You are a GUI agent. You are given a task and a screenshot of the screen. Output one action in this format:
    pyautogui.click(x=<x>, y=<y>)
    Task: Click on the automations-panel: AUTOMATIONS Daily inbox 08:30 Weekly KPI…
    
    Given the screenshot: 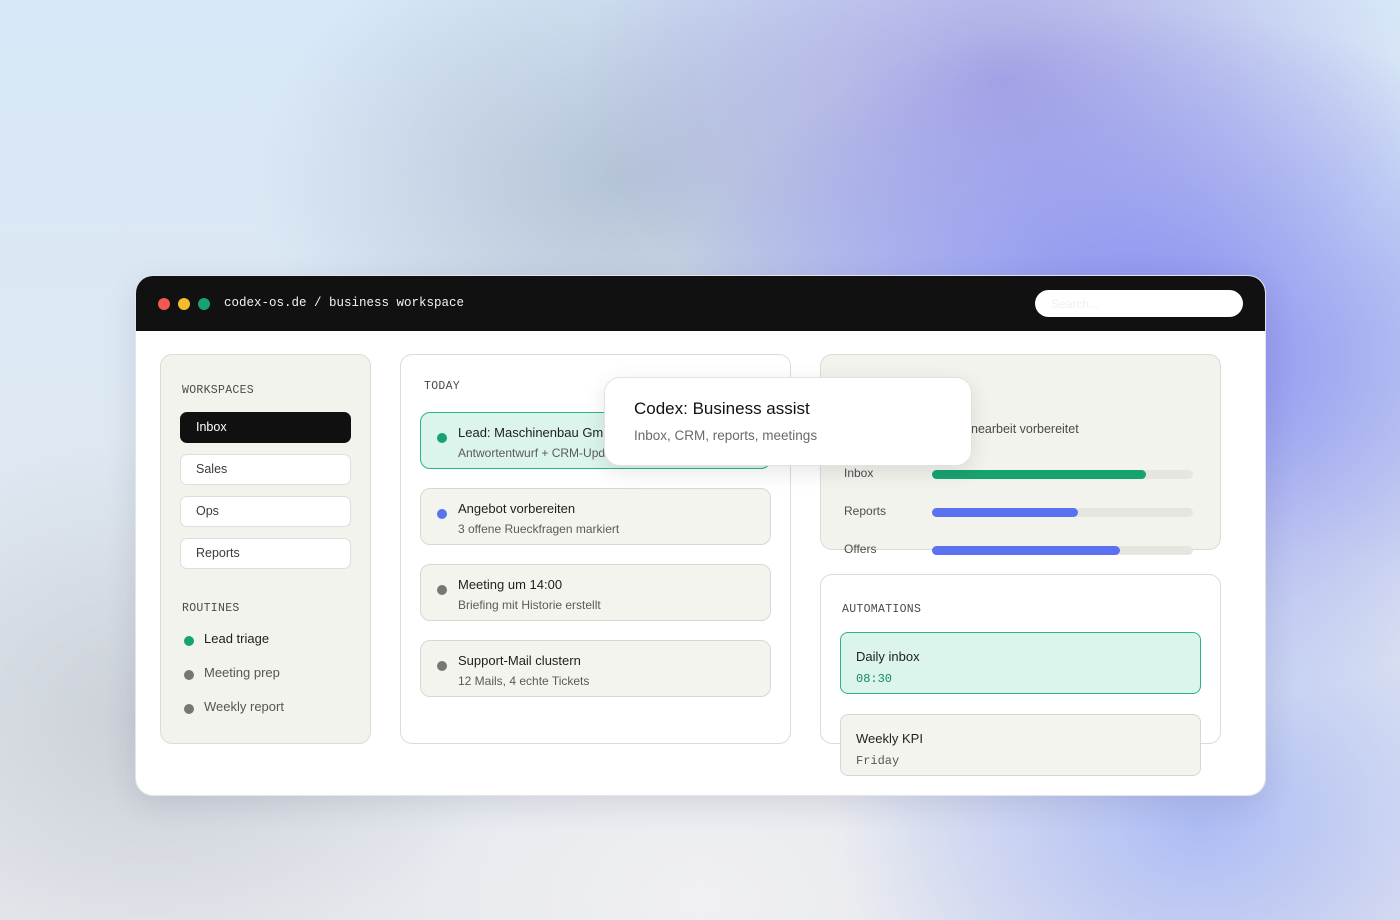 What is the action you would take?
    pyautogui.click(x=1020, y=675)
    